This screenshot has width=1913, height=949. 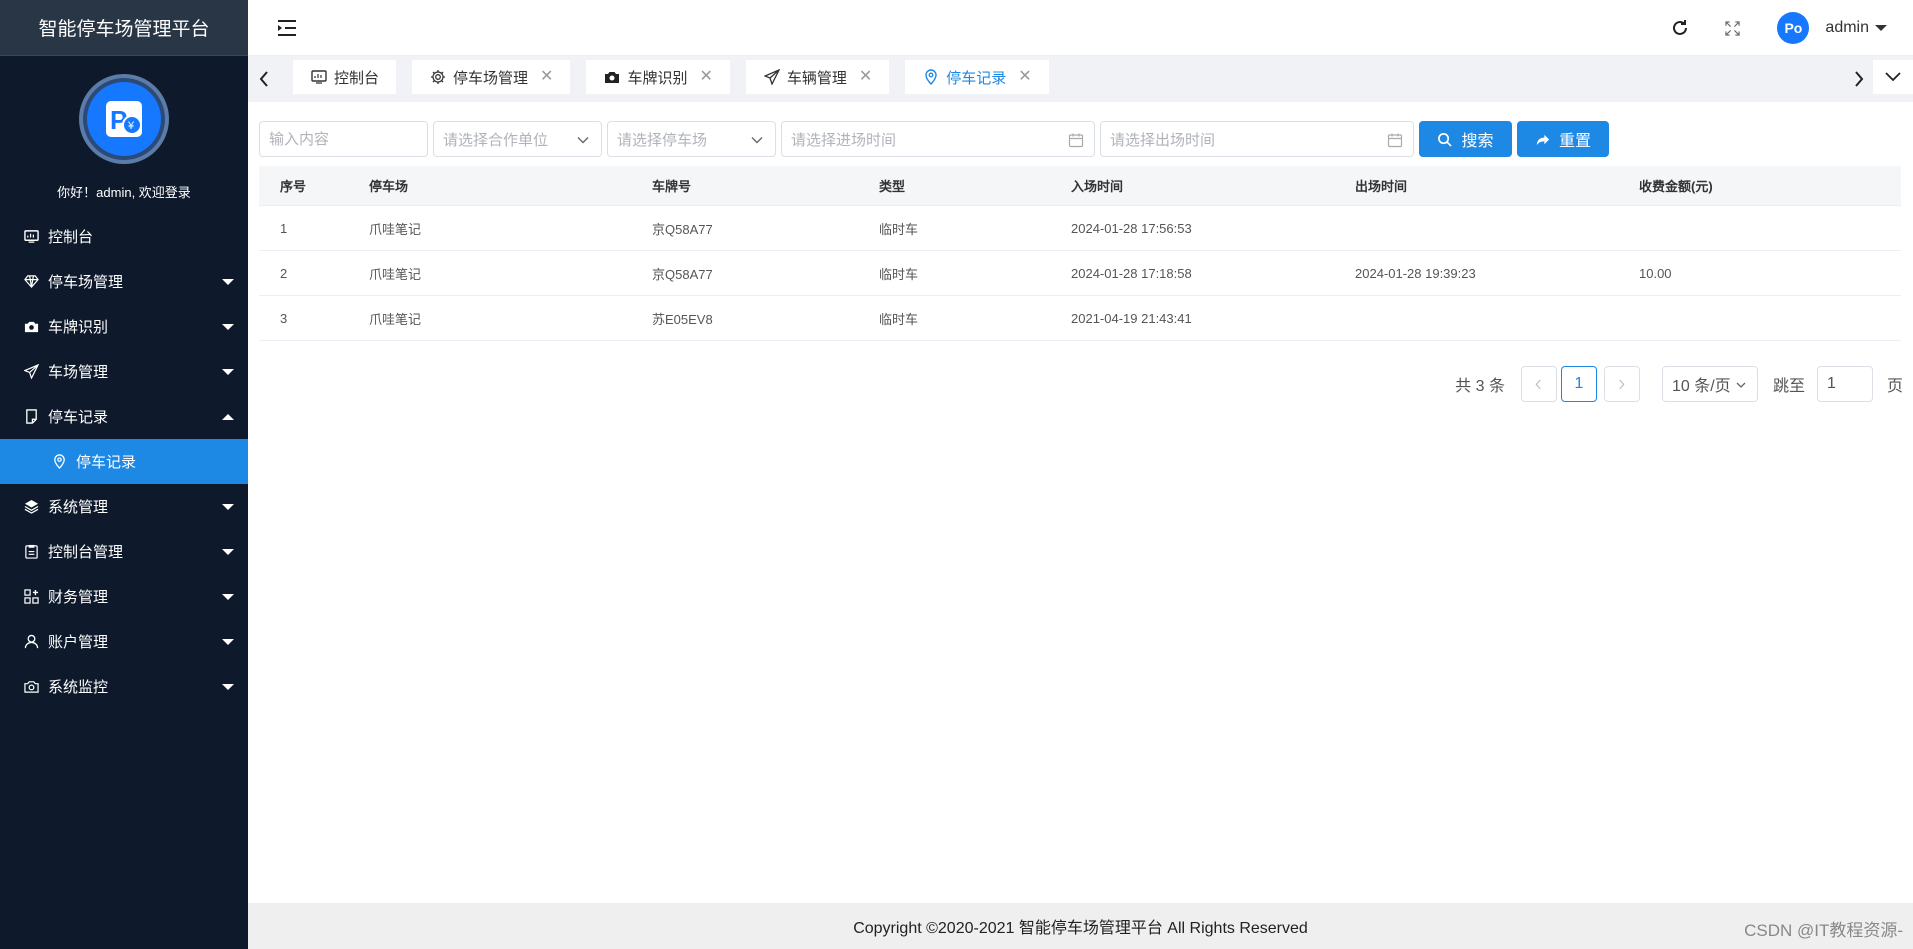 I want to click on entry-time-picker: 请选择进场时间, so click(x=938, y=139).